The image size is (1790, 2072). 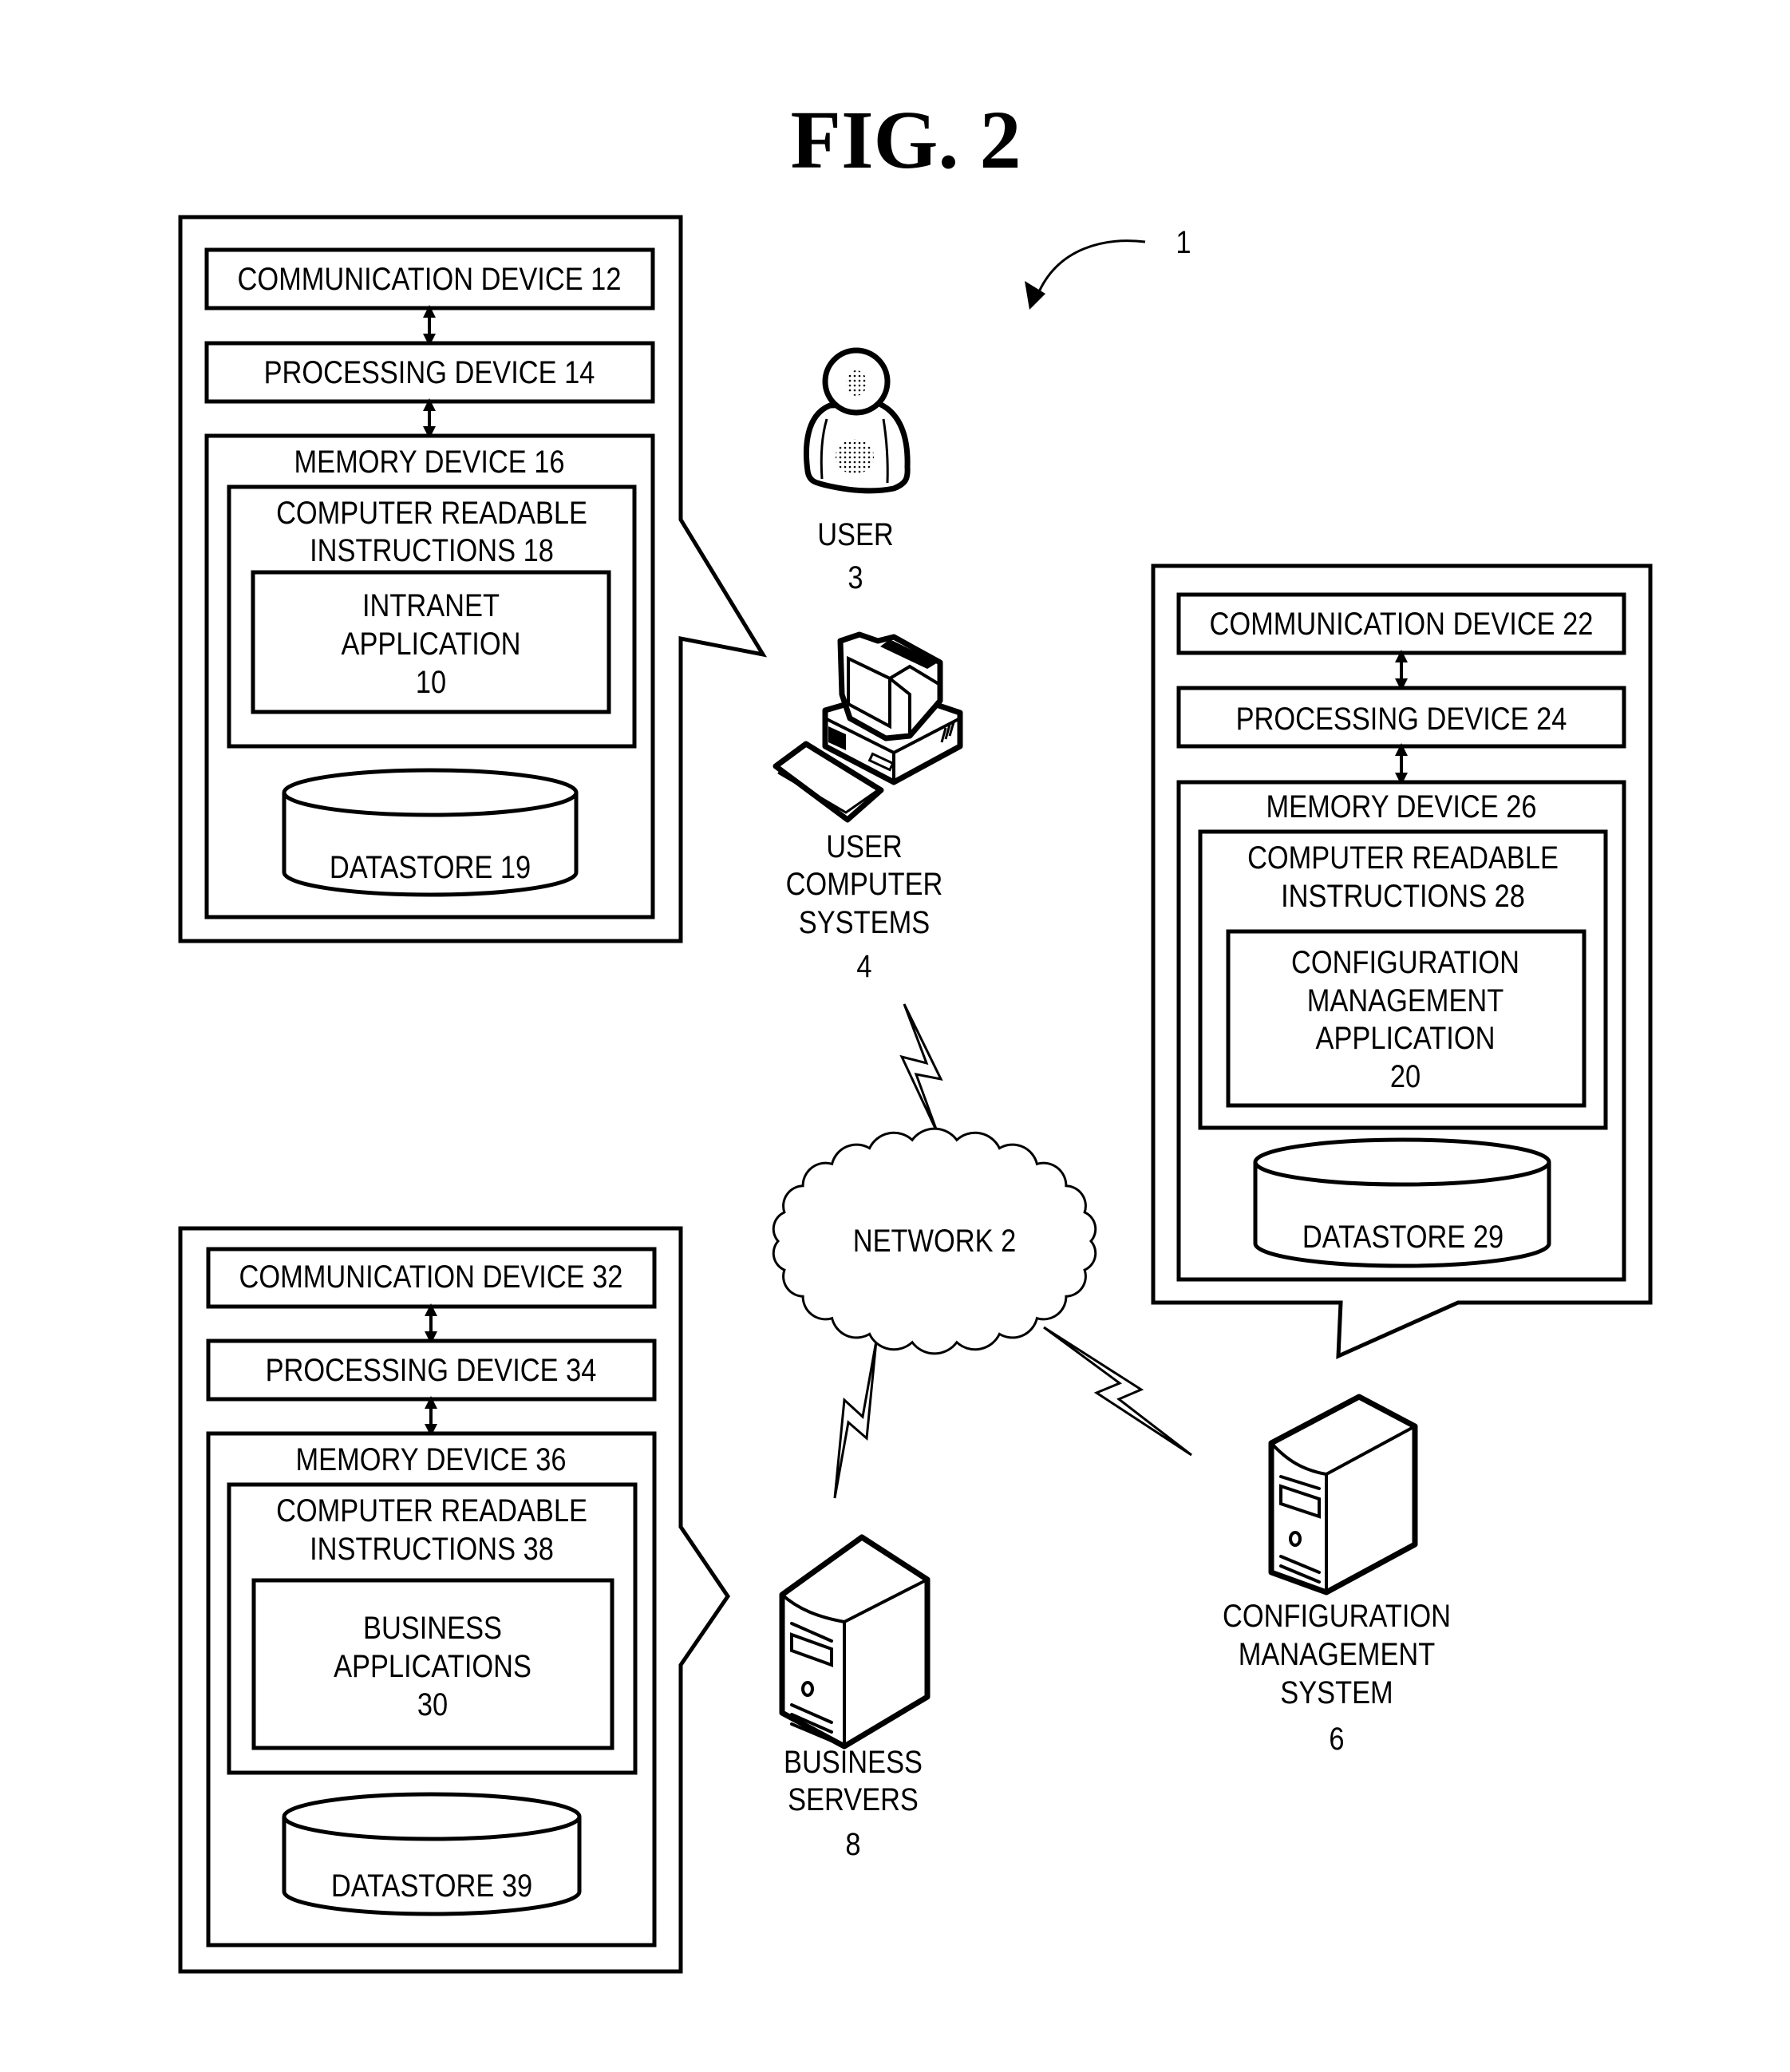 What do you see at coordinates (431, 682) in the screenshot?
I see `application-label-line3: 10` at bounding box center [431, 682].